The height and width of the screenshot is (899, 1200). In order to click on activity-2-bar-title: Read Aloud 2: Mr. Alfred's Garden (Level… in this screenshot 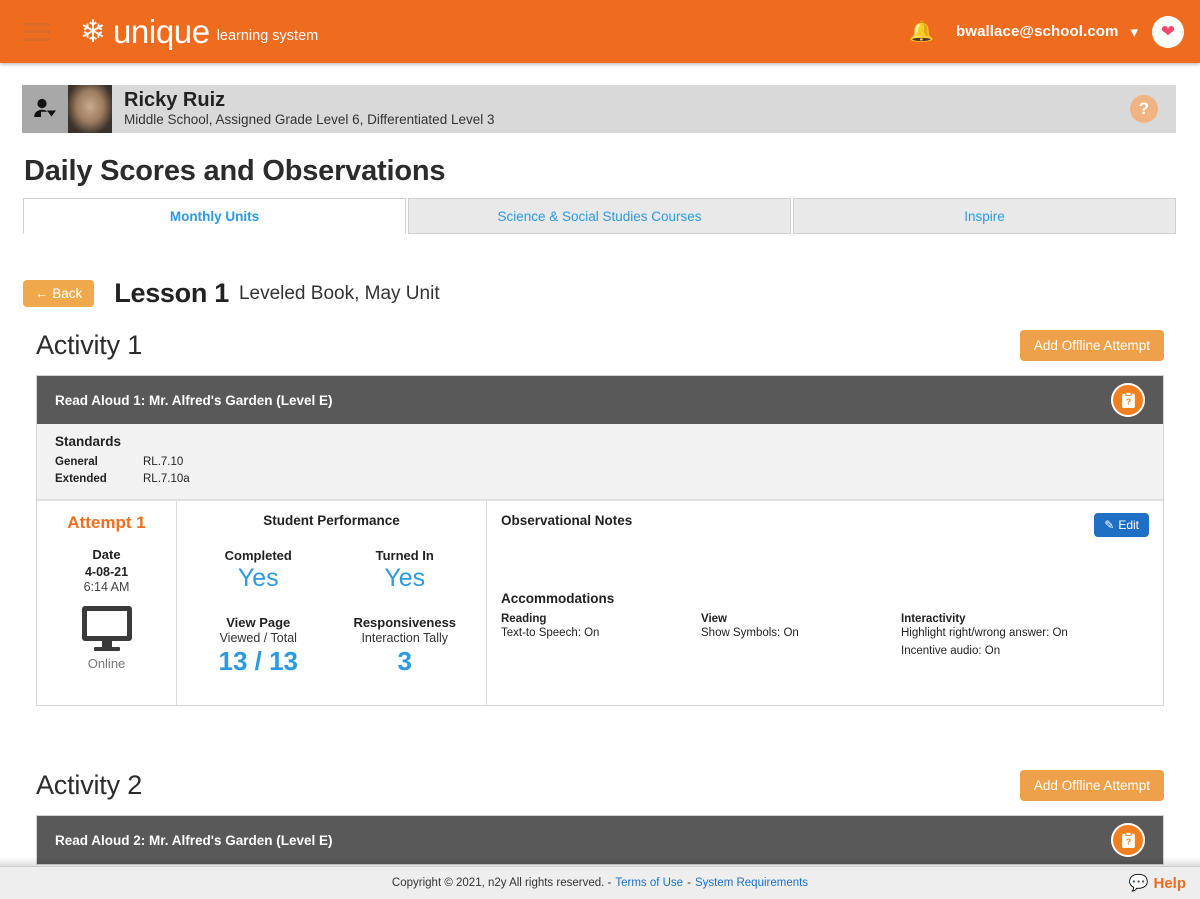, I will do `click(194, 840)`.